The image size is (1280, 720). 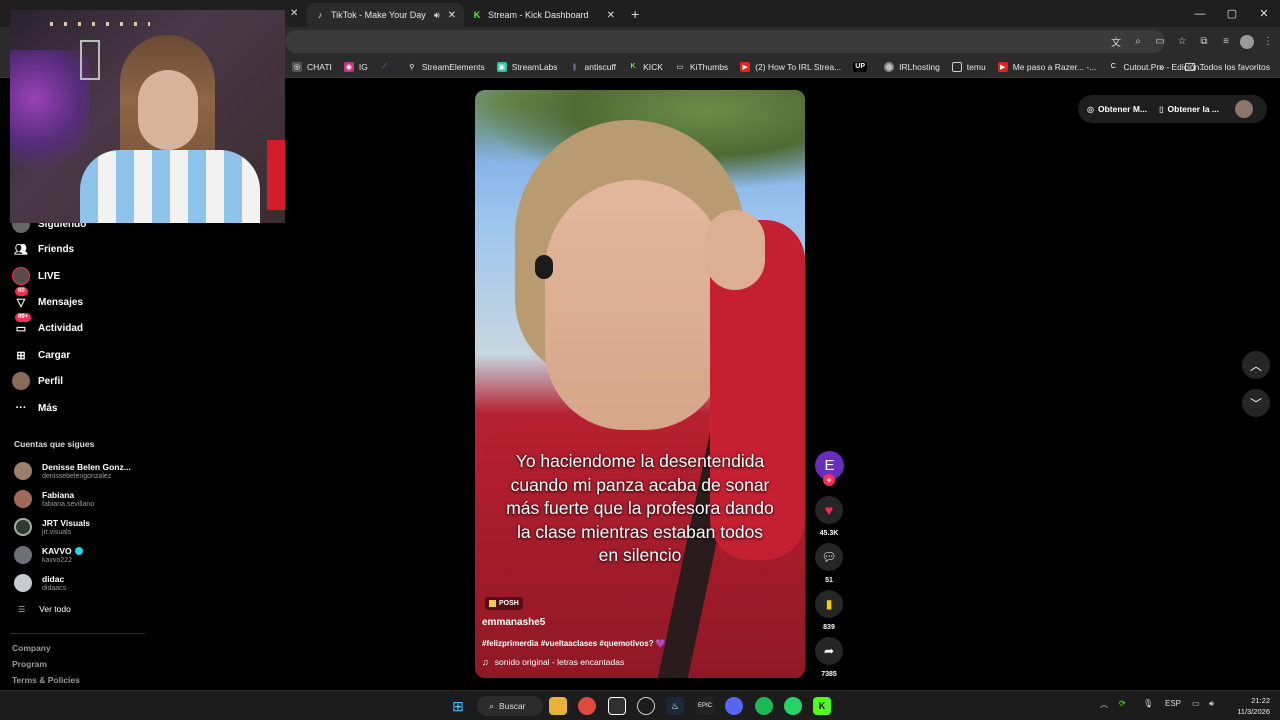 What do you see at coordinates (645, 67) in the screenshot?
I see `bookmark-item: K KICK` at bounding box center [645, 67].